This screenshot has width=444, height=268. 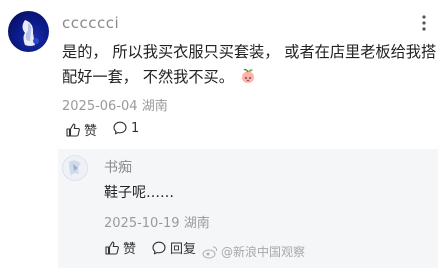 What do you see at coordinates (118, 167) in the screenshot?
I see `reply-username: 书痴` at bounding box center [118, 167].